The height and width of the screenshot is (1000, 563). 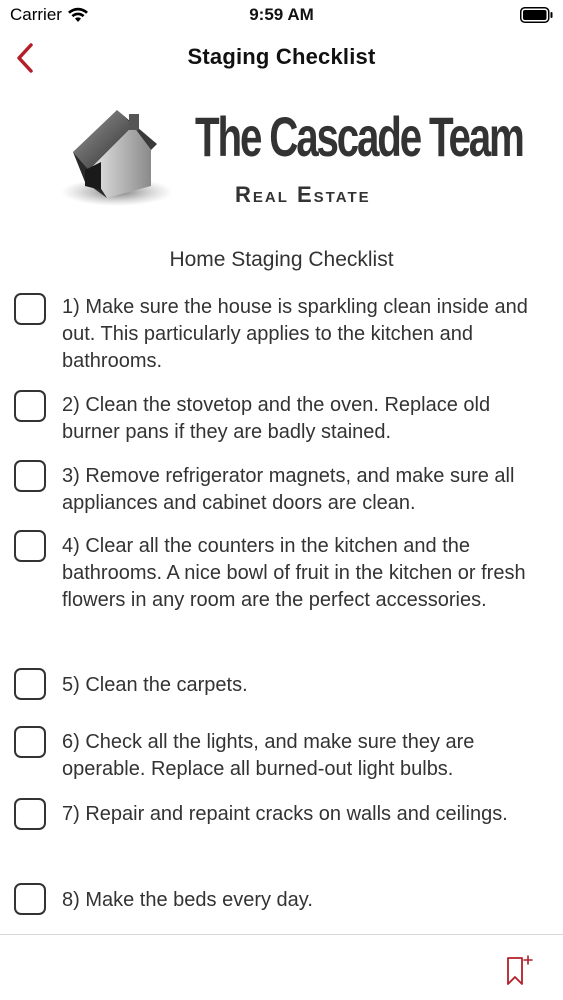 I want to click on status-time: 9:59 AM, so click(x=281, y=14).